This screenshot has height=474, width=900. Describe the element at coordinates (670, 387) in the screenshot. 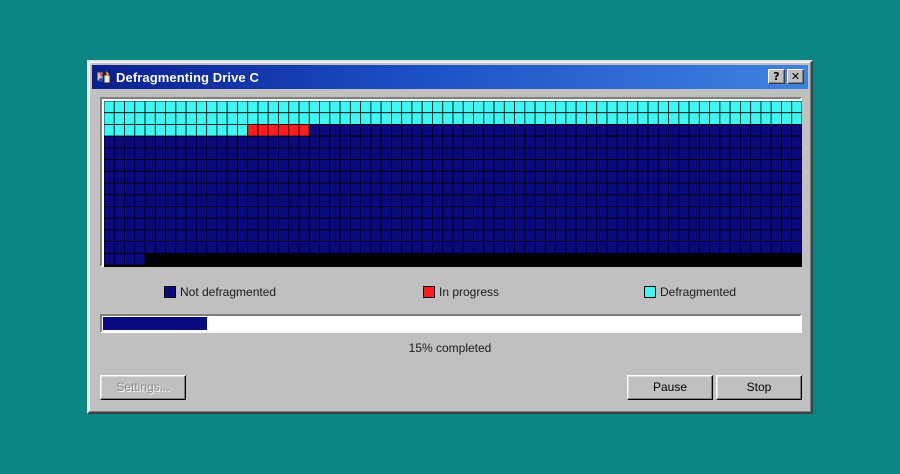

I see `pause-button: Pause` at that location.